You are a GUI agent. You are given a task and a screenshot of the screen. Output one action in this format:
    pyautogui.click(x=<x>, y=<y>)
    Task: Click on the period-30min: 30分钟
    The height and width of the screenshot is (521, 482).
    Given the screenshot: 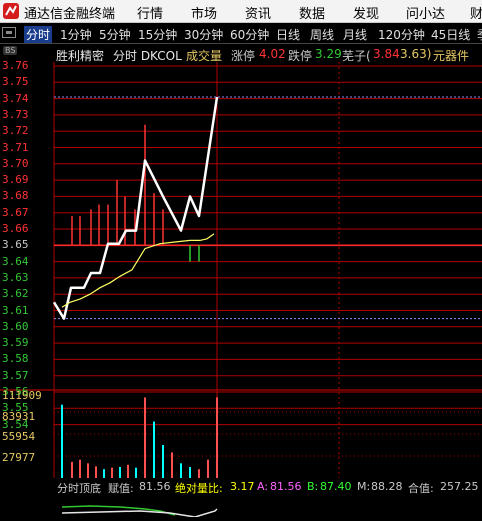 What is the action you would take?
    pyautogui.click(x=203, y=34)
    